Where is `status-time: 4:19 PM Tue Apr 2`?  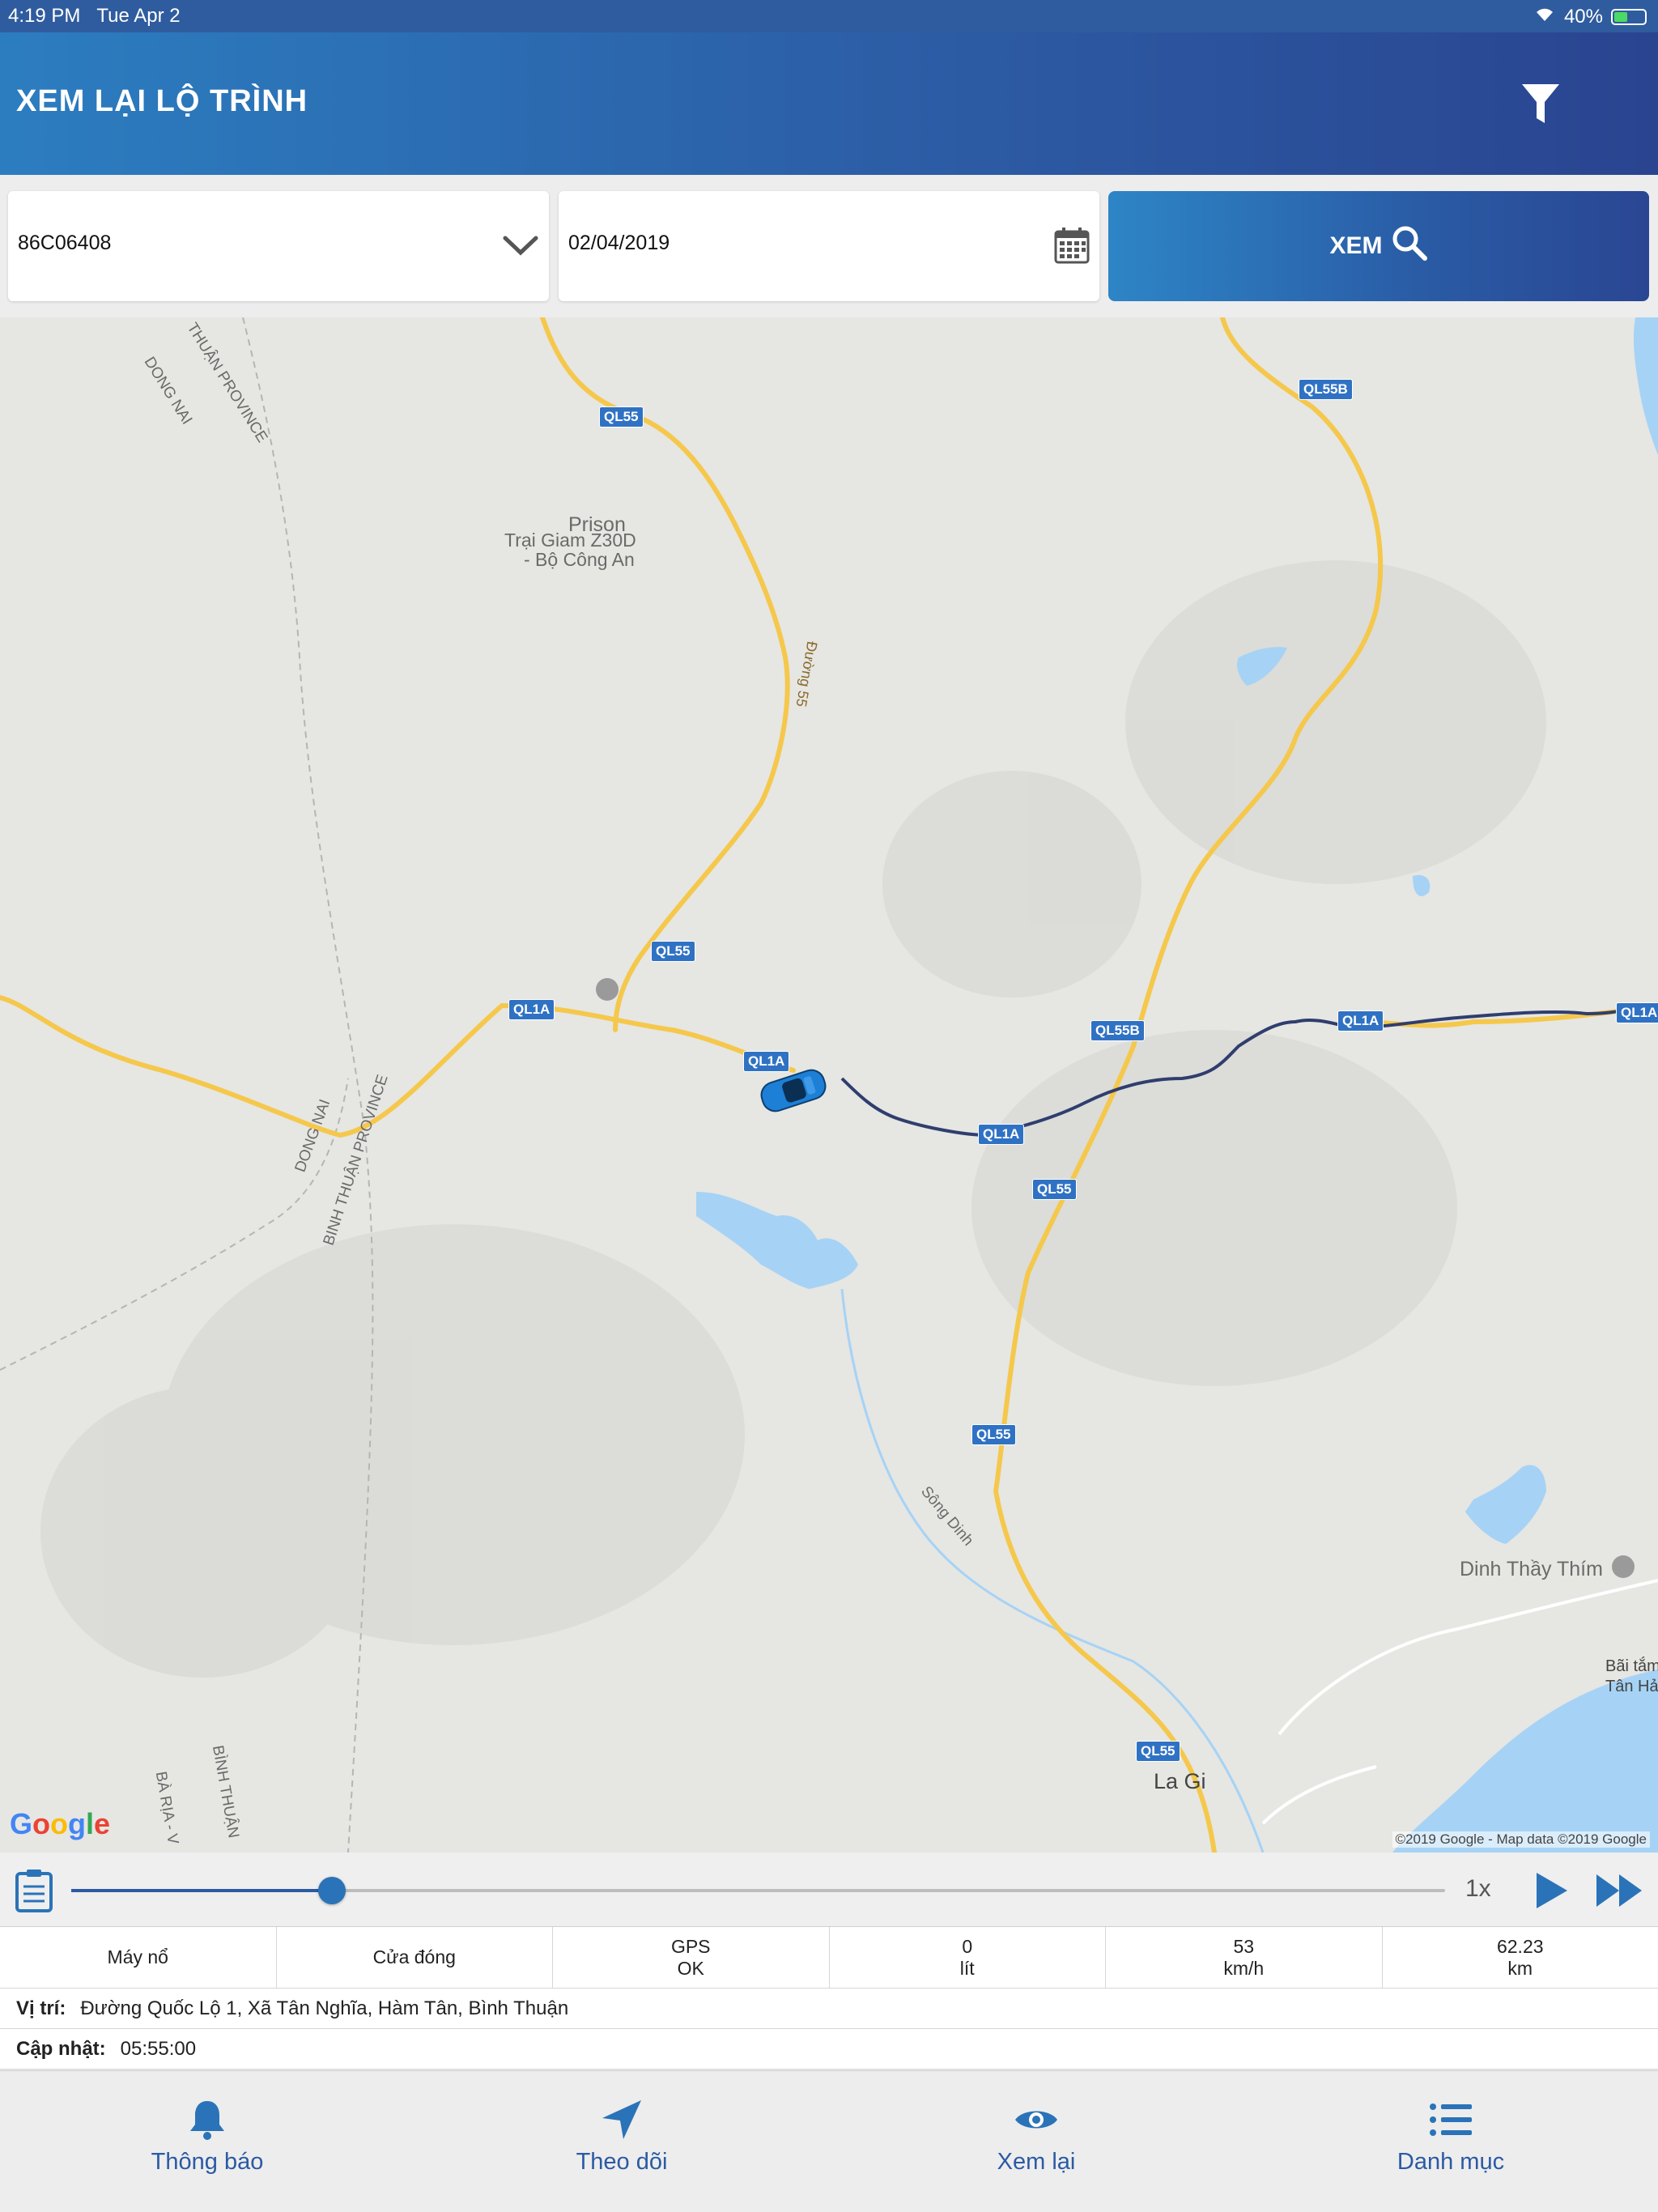 status-time: 4:19 PM Tue Apr 2 is located at coordinates (94, 16).